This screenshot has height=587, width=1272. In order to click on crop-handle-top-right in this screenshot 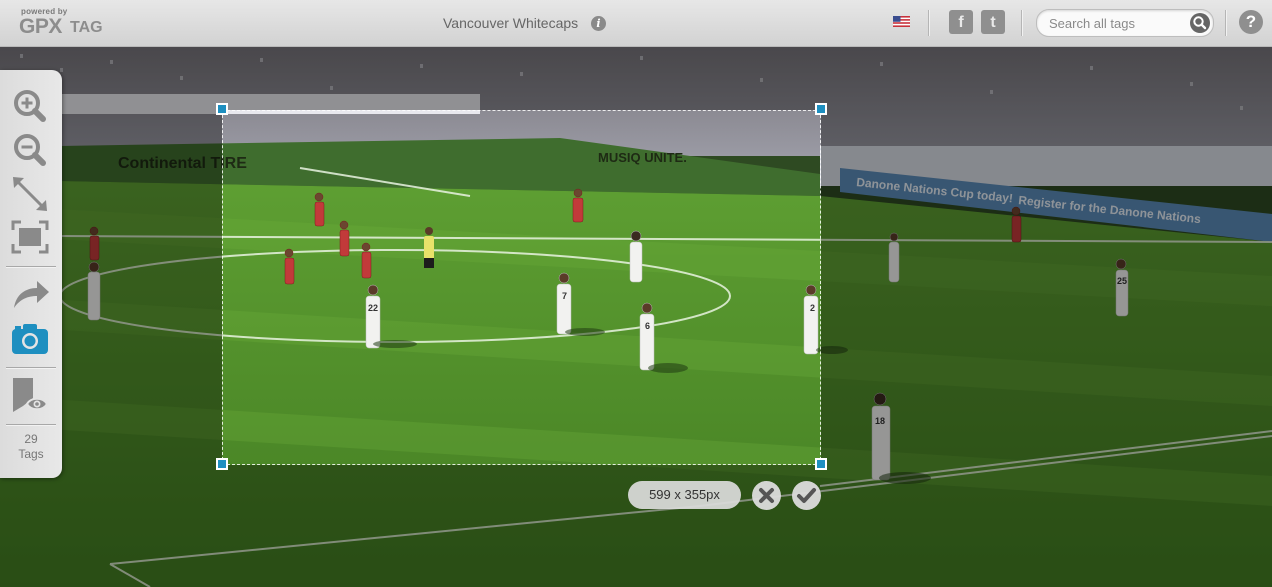, I will do `click(821, 109)`.